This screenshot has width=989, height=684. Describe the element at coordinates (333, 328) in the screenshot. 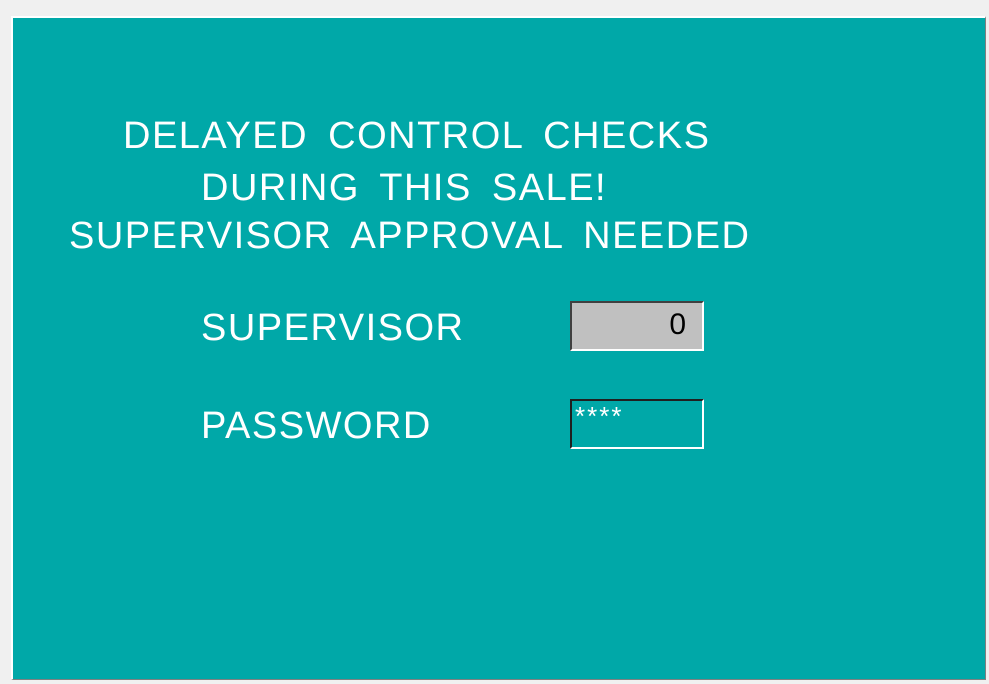

I see `supervisor-label: SUPERVISOR` at that location.